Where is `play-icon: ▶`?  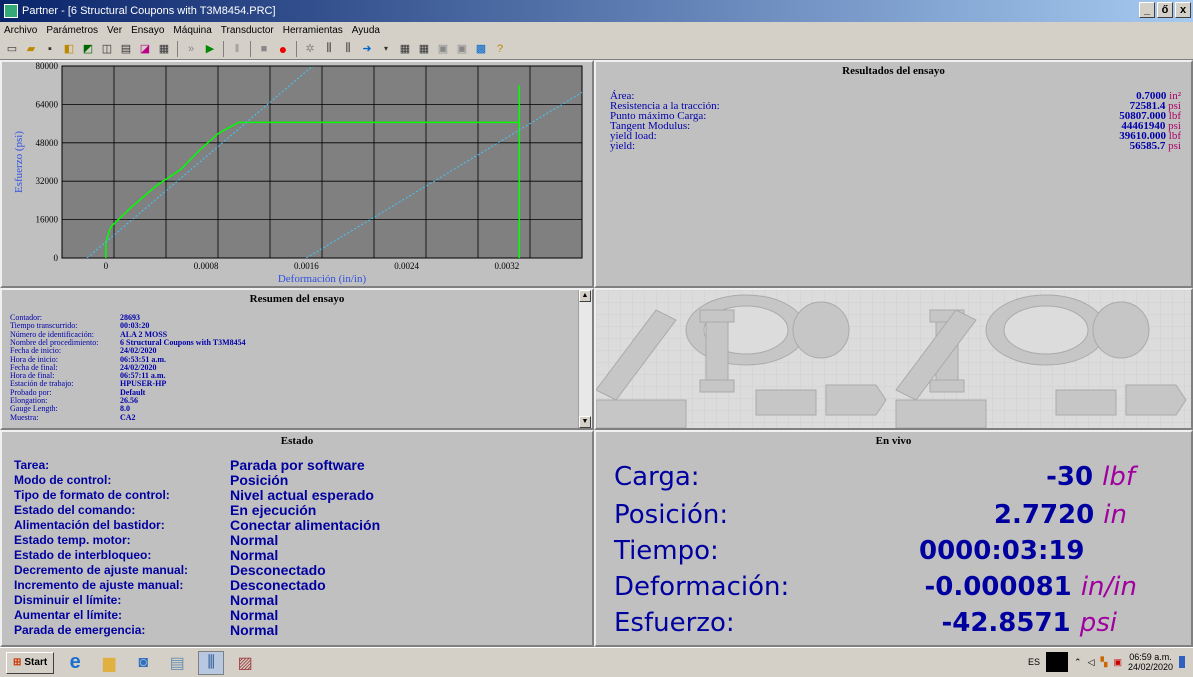 play-icon: ▶ is located at coordinates (210, 49).